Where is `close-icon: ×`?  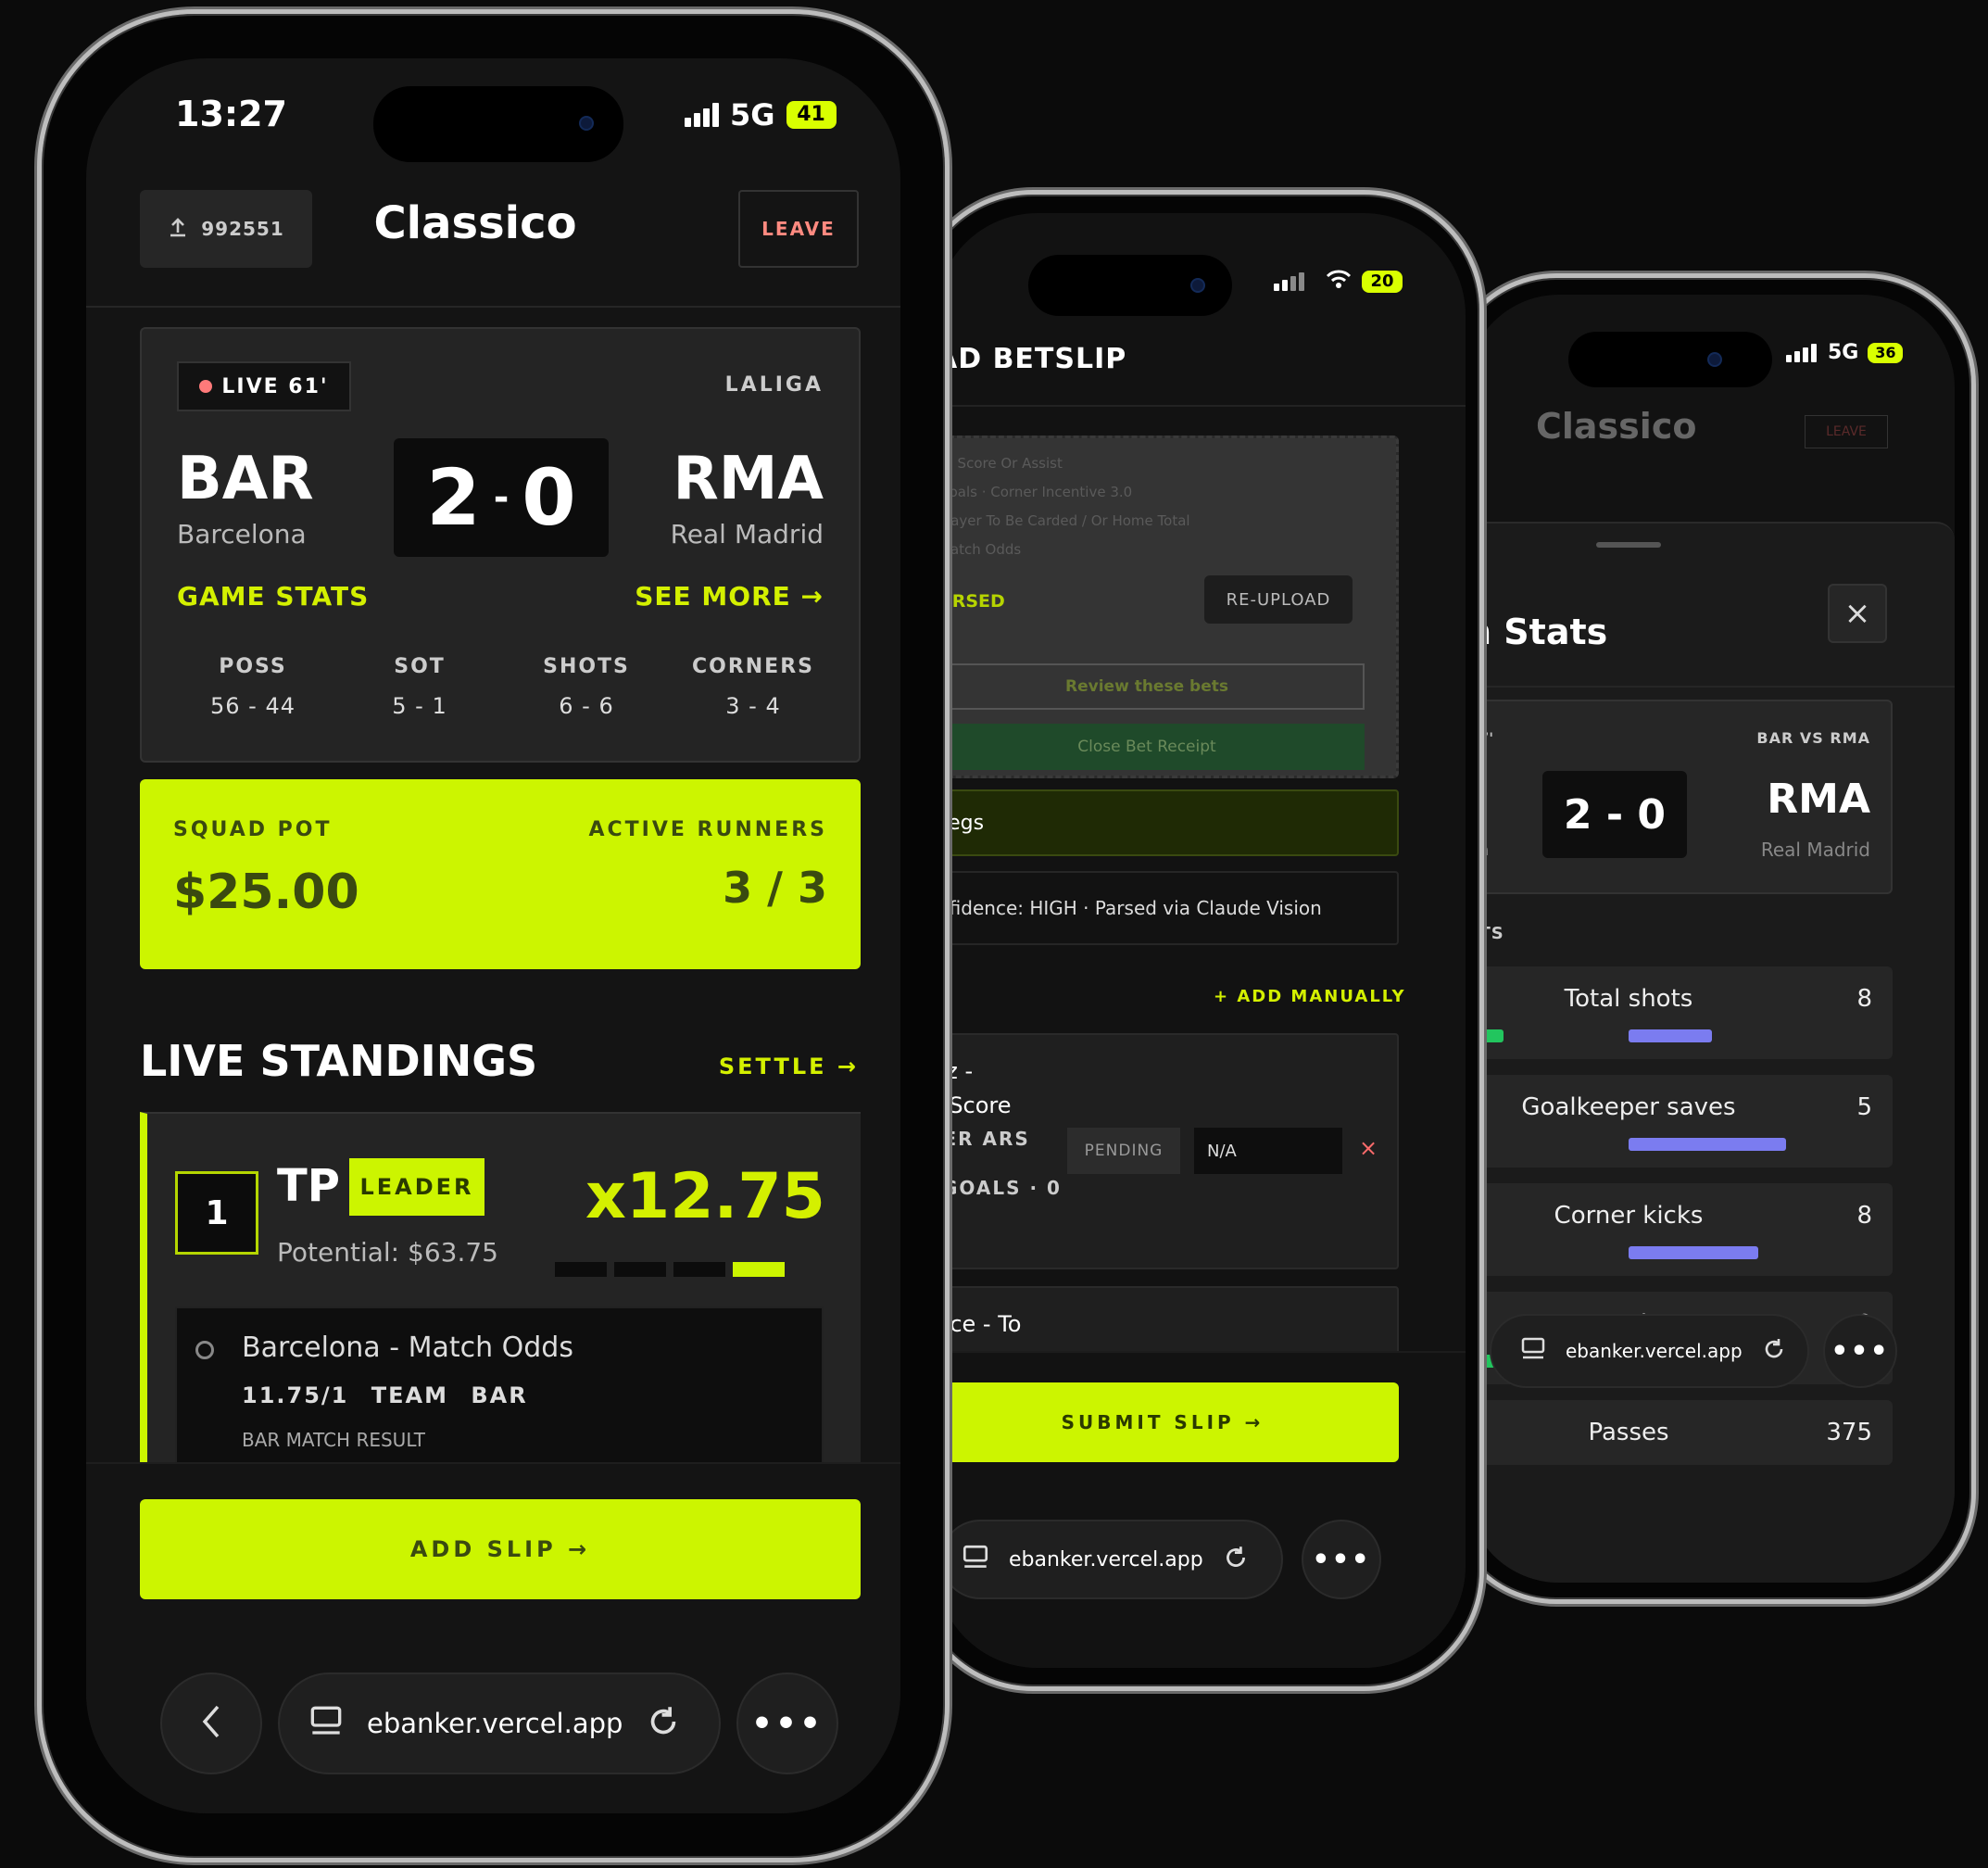
close-icon: × is located at coordinates (1857, 613).